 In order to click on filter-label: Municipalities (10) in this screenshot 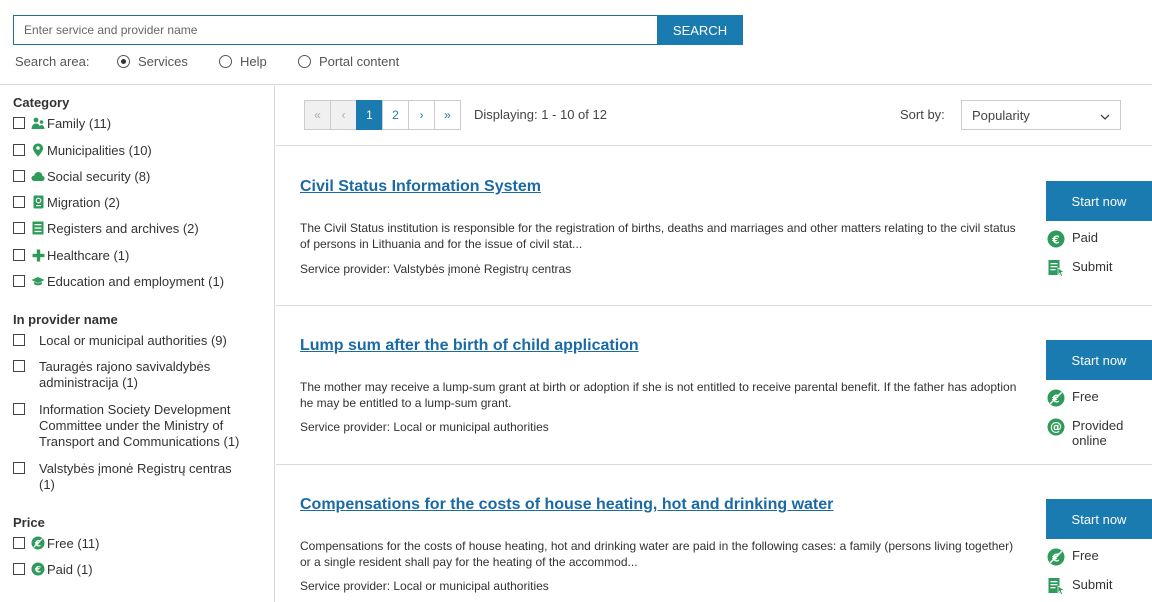, I will do `click(99, 150)`.